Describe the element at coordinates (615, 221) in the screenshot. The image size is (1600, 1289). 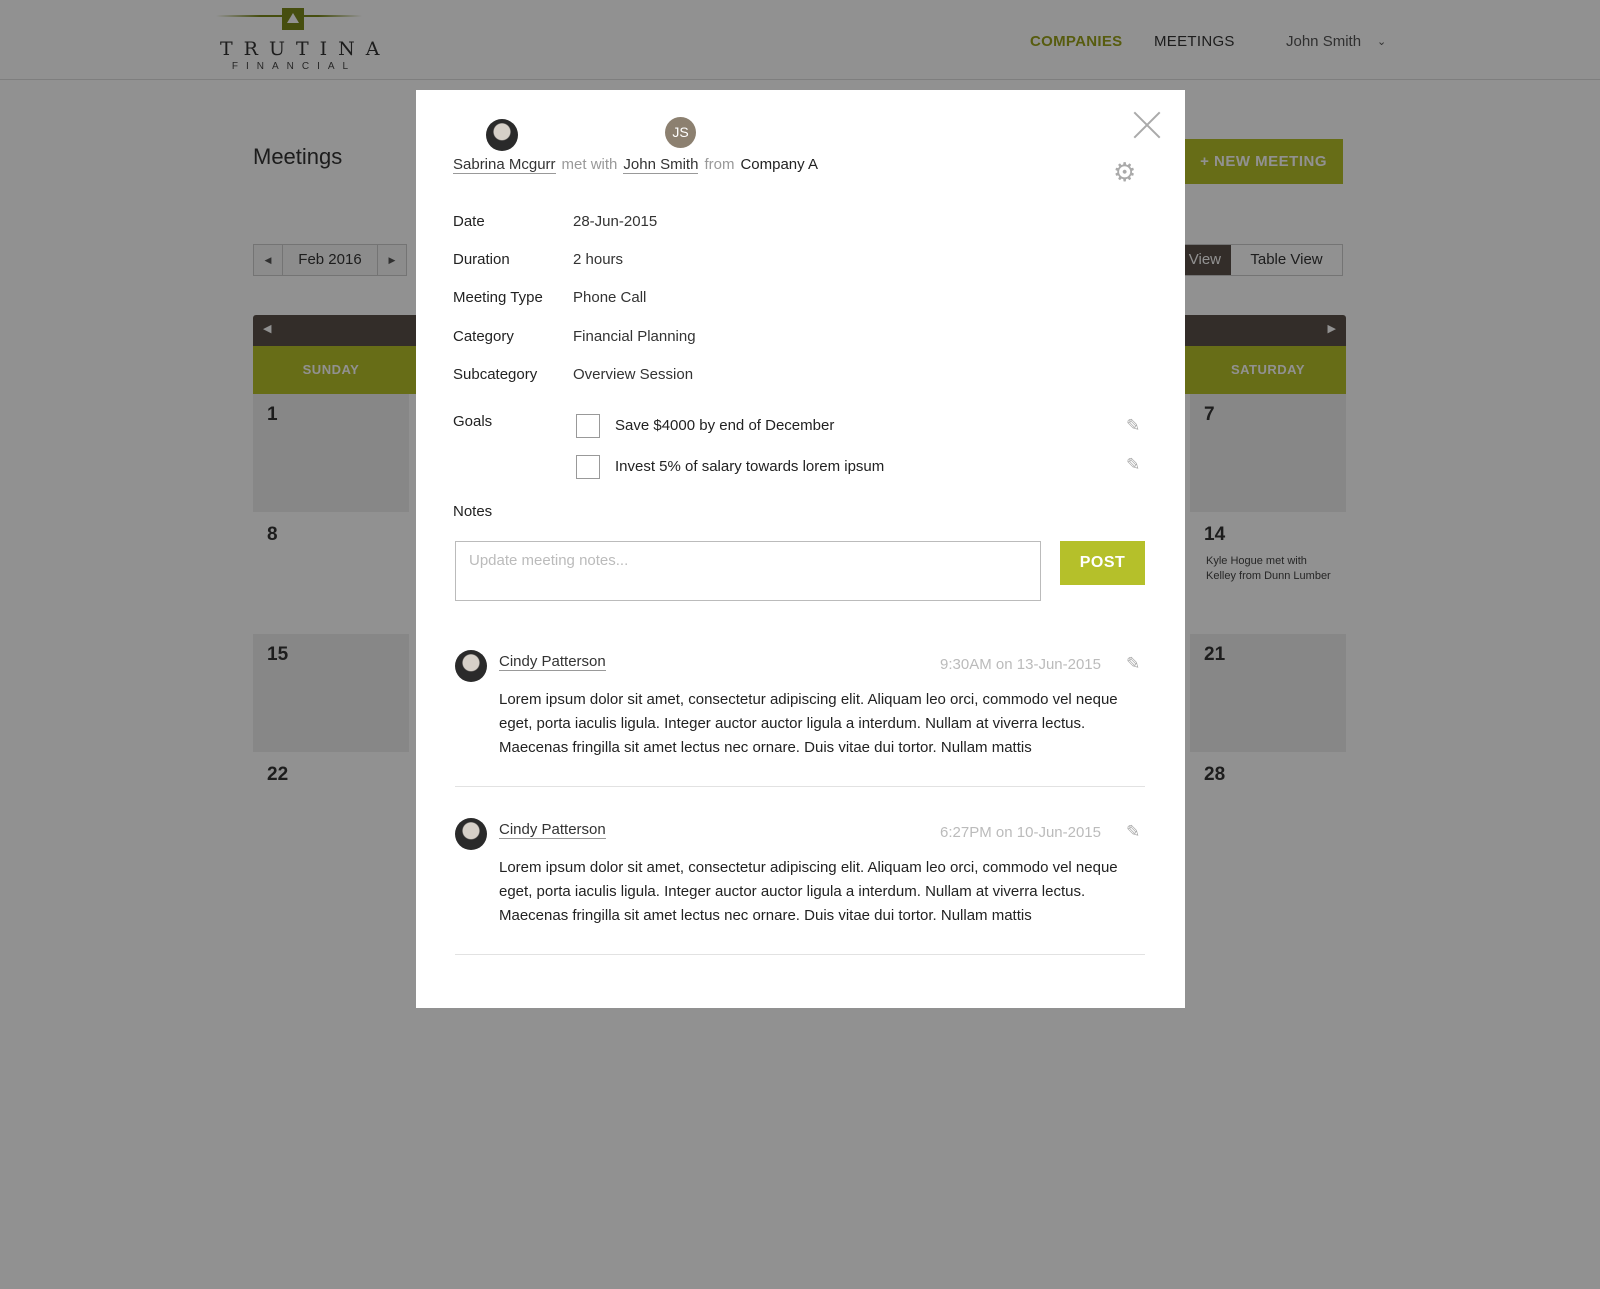
I see `date-value: 28-Jun-2015` at that location.